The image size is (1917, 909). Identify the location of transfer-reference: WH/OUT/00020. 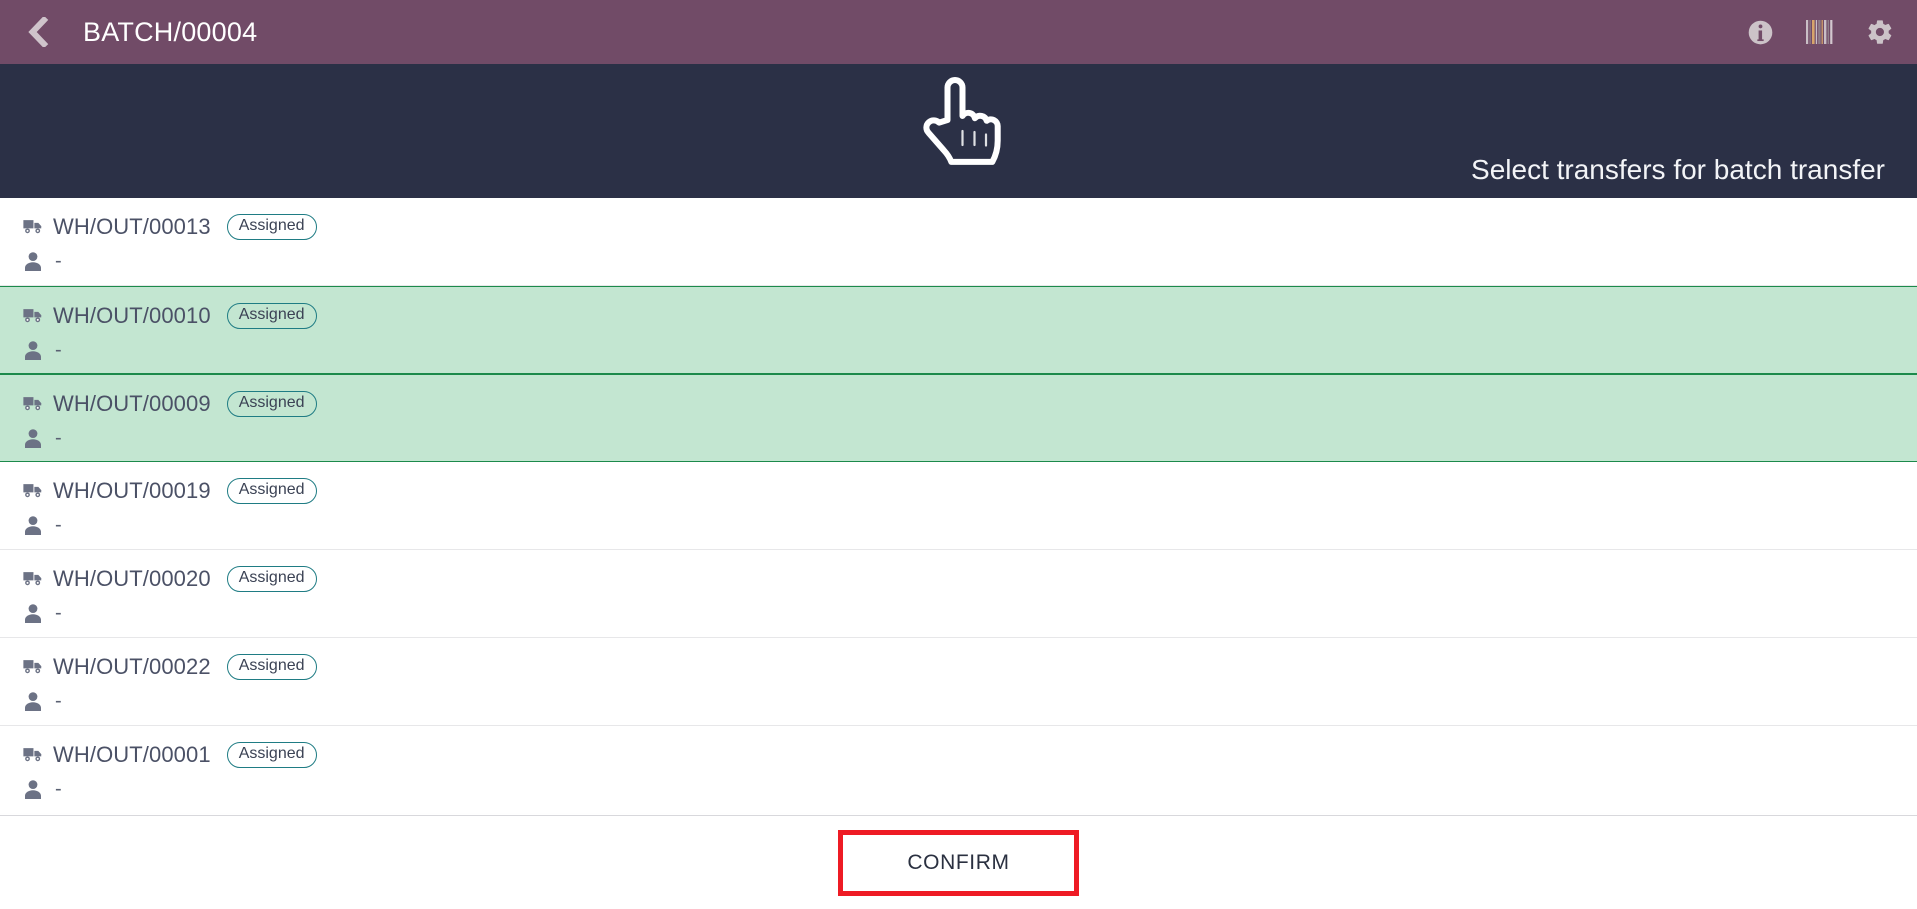
(132, 578).